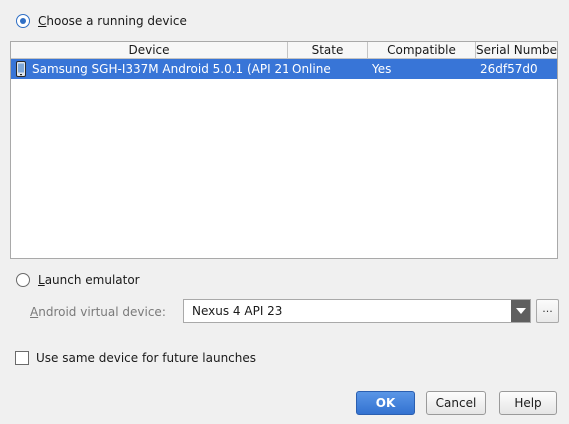  I want to click on choose-running-device-radio, so click(23, 21).